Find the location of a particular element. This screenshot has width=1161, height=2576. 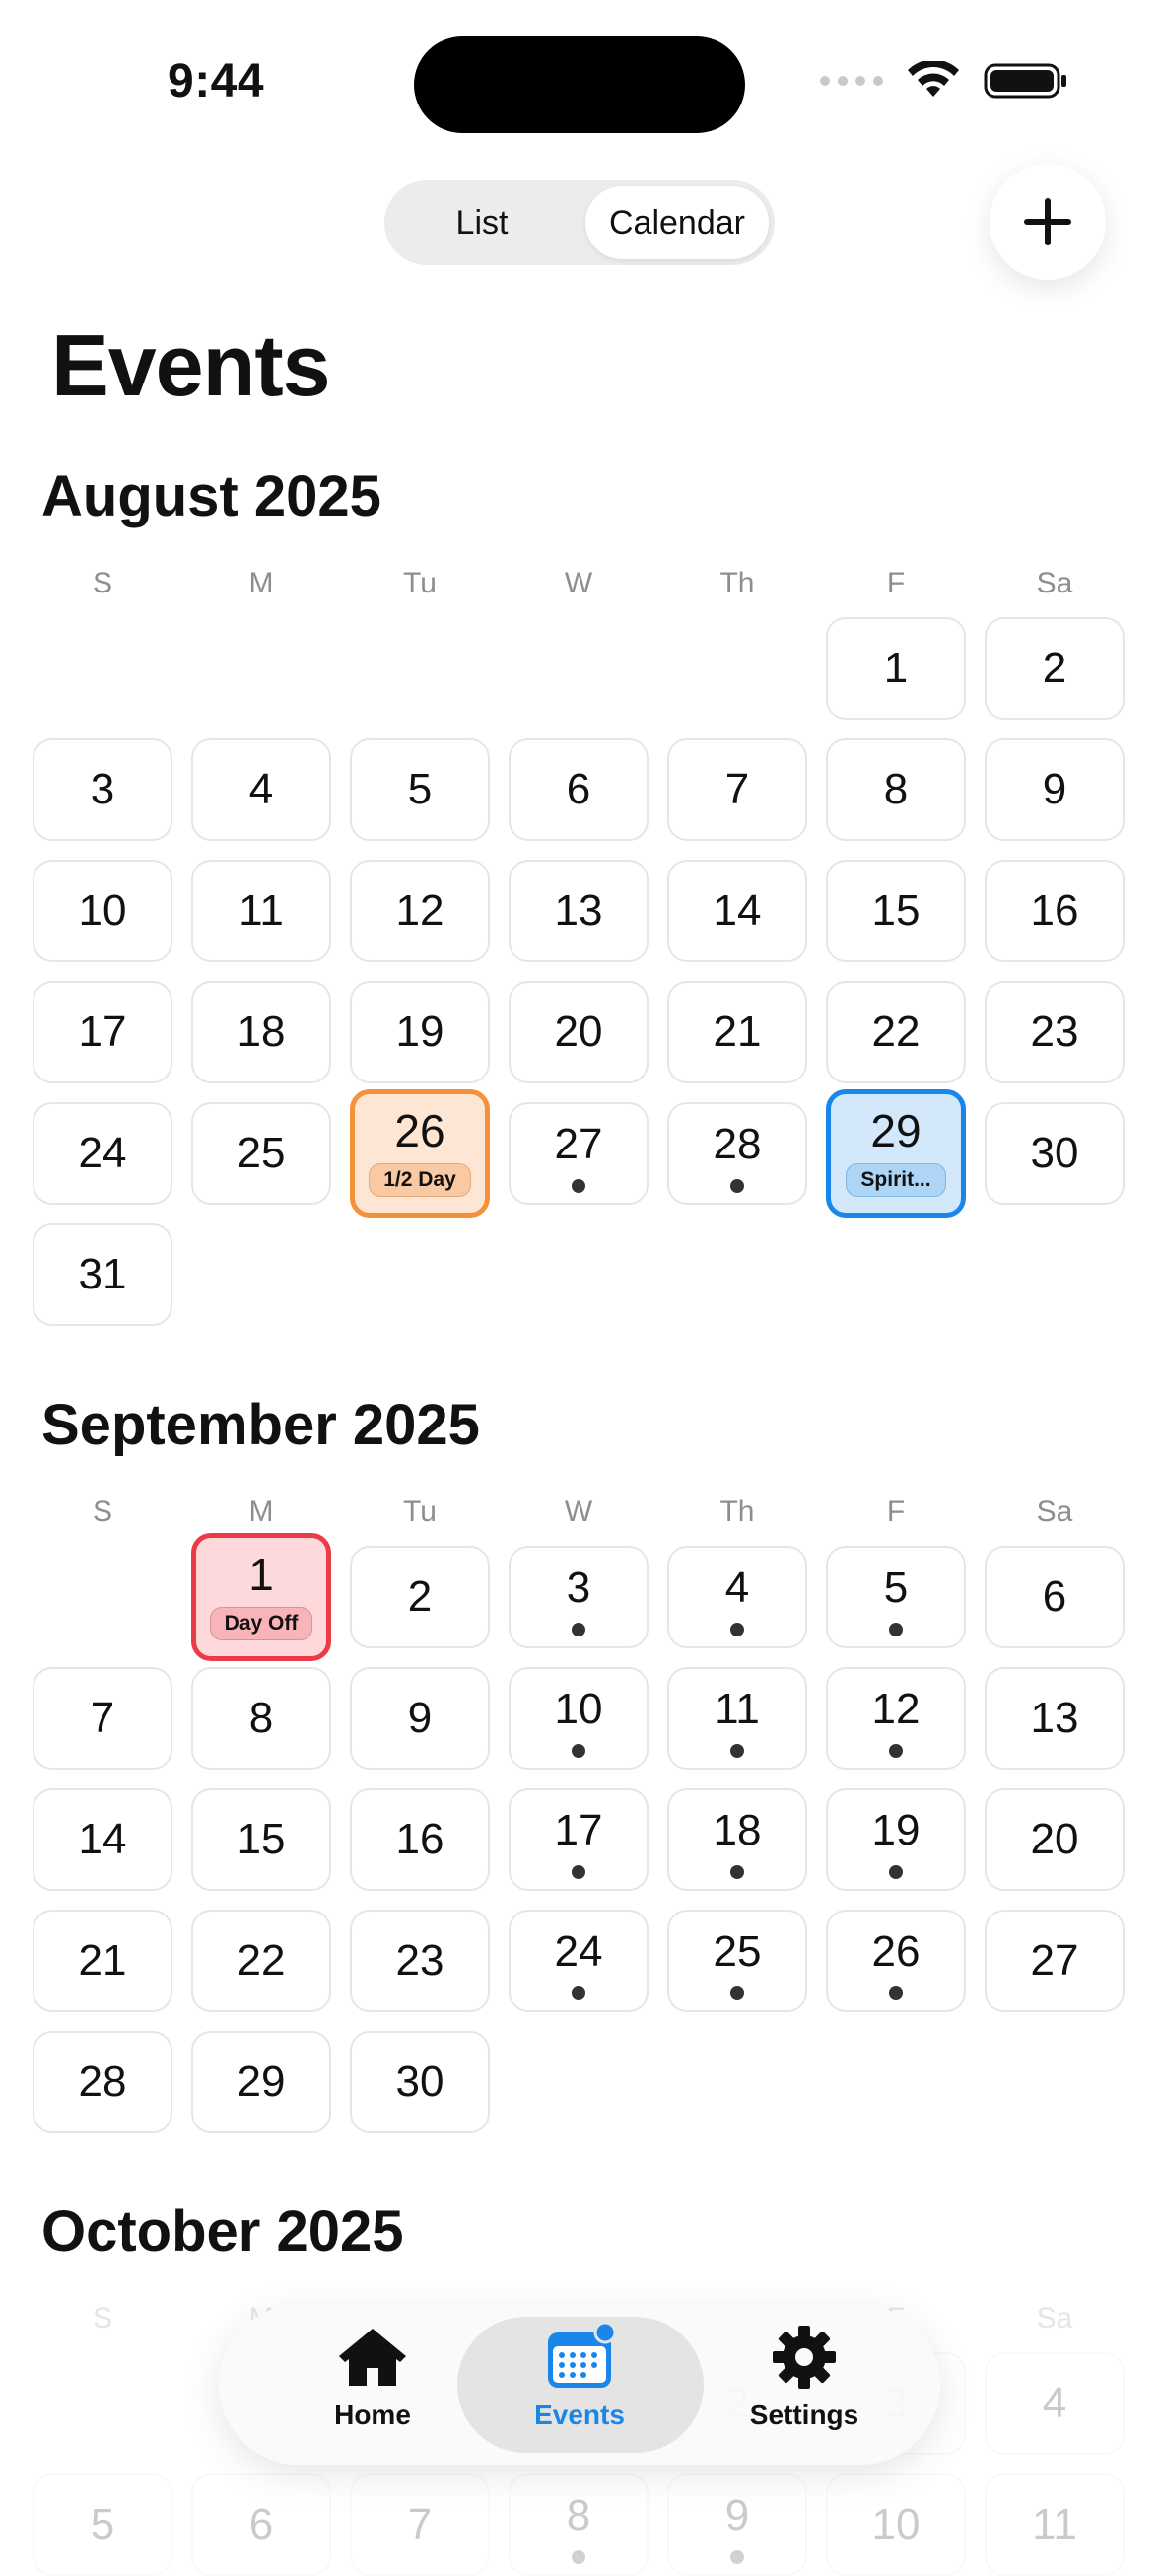

day-number: 30 is located at coordinates (1054, 1153).